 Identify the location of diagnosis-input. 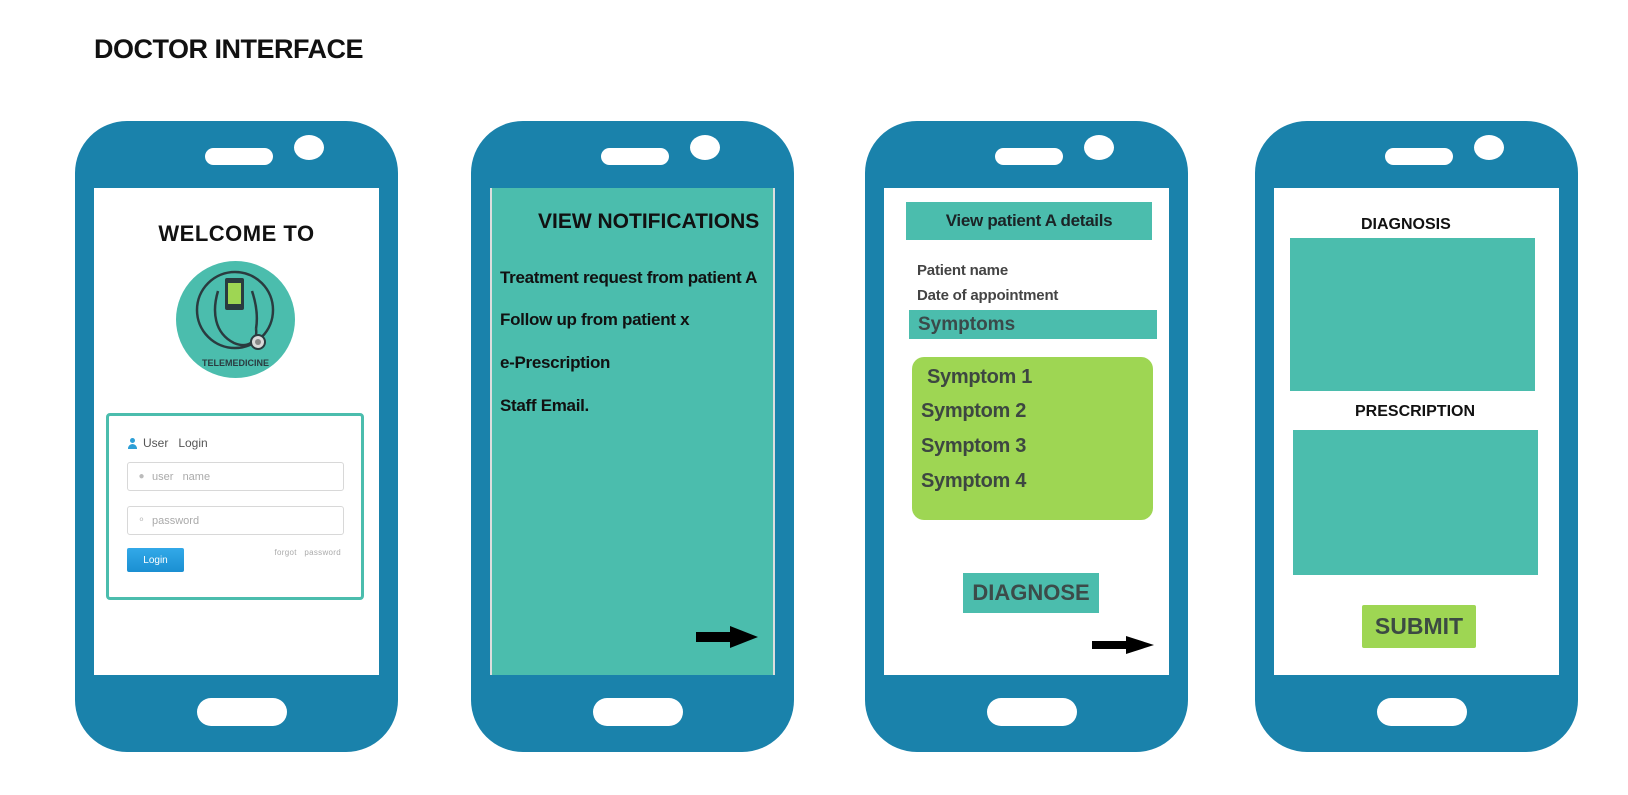
(1412, 314).